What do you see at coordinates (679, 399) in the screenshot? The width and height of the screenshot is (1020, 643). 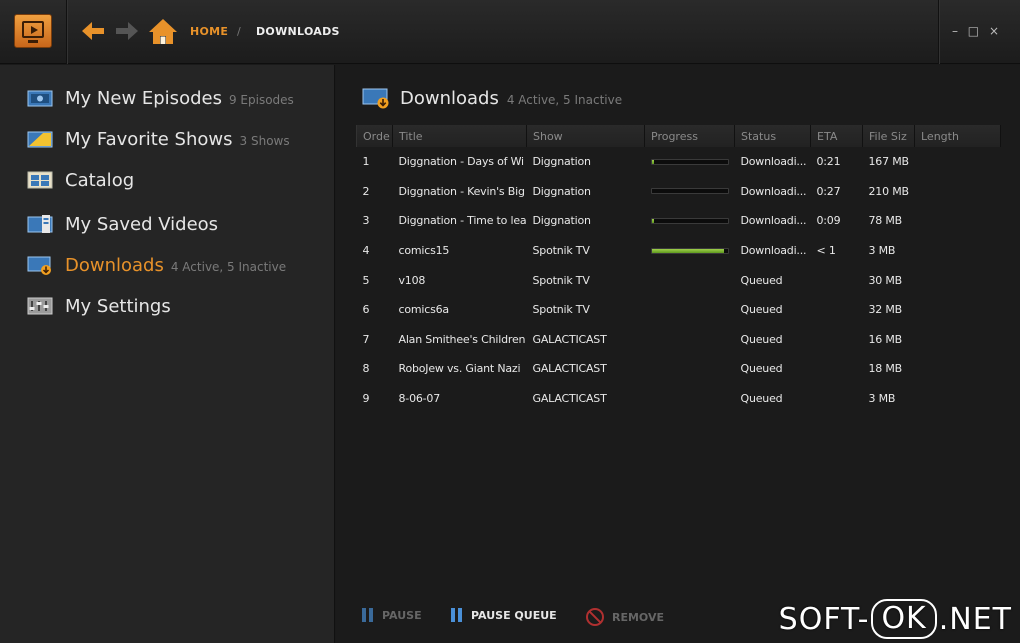 I see `table-row: 9 8-06-07 GALACTICAST Queued 3 MB` at bounding box center [679, 399].